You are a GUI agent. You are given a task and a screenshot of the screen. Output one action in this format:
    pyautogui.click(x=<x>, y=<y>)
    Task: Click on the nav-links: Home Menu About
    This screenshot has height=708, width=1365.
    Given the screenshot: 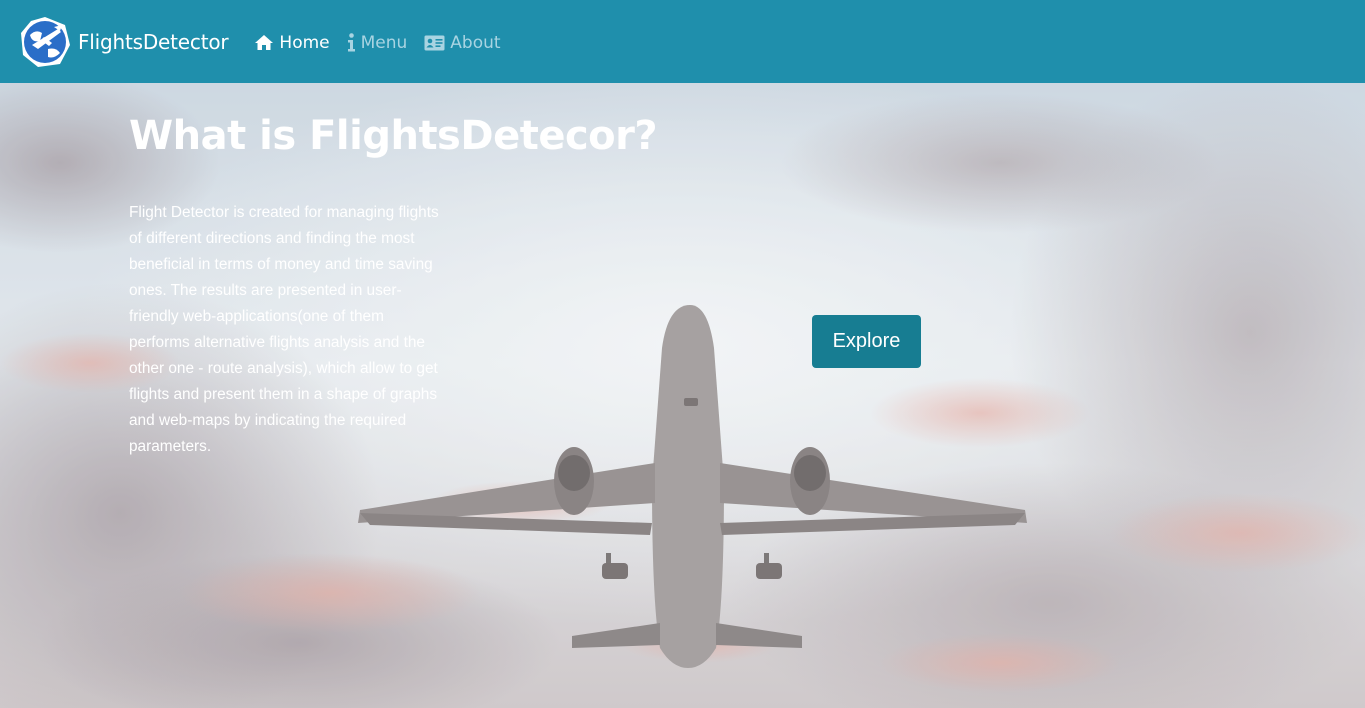 What is the action you would take?
    pyautogui.click(x=385, y=43)
    